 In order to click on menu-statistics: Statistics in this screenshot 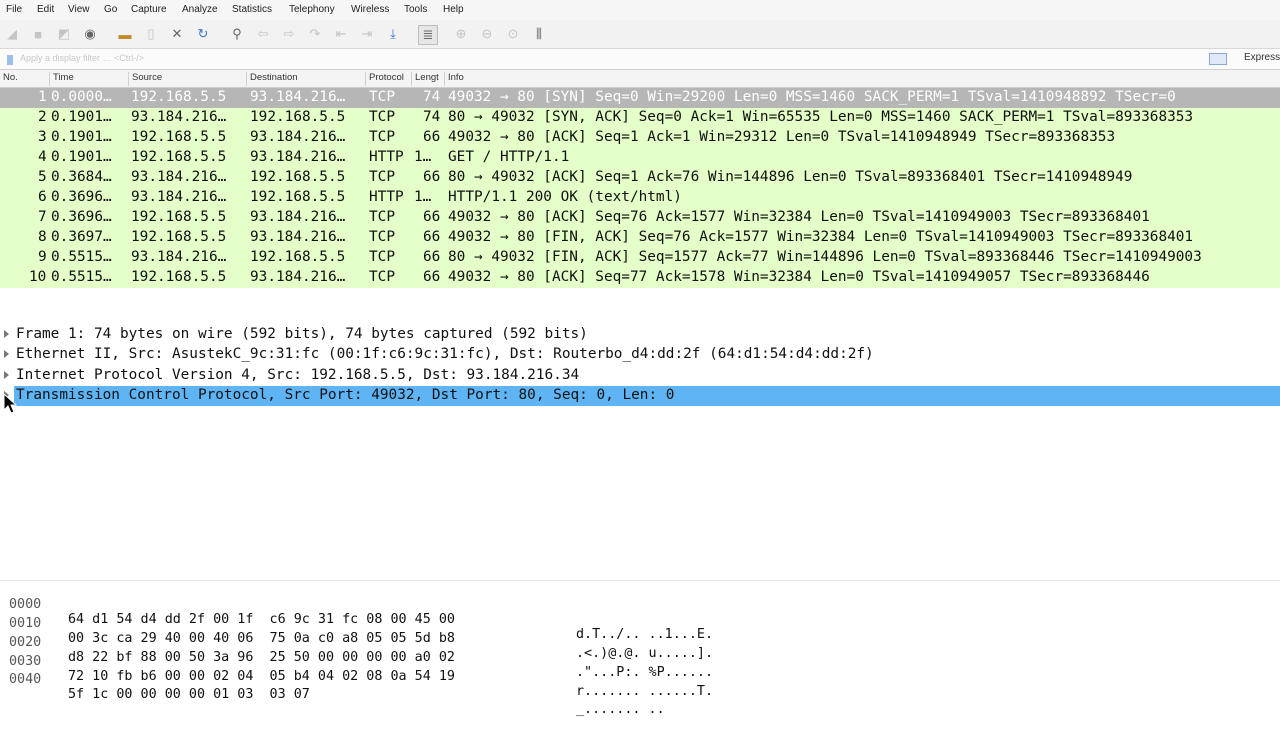, I will do `click(252, 9)`.